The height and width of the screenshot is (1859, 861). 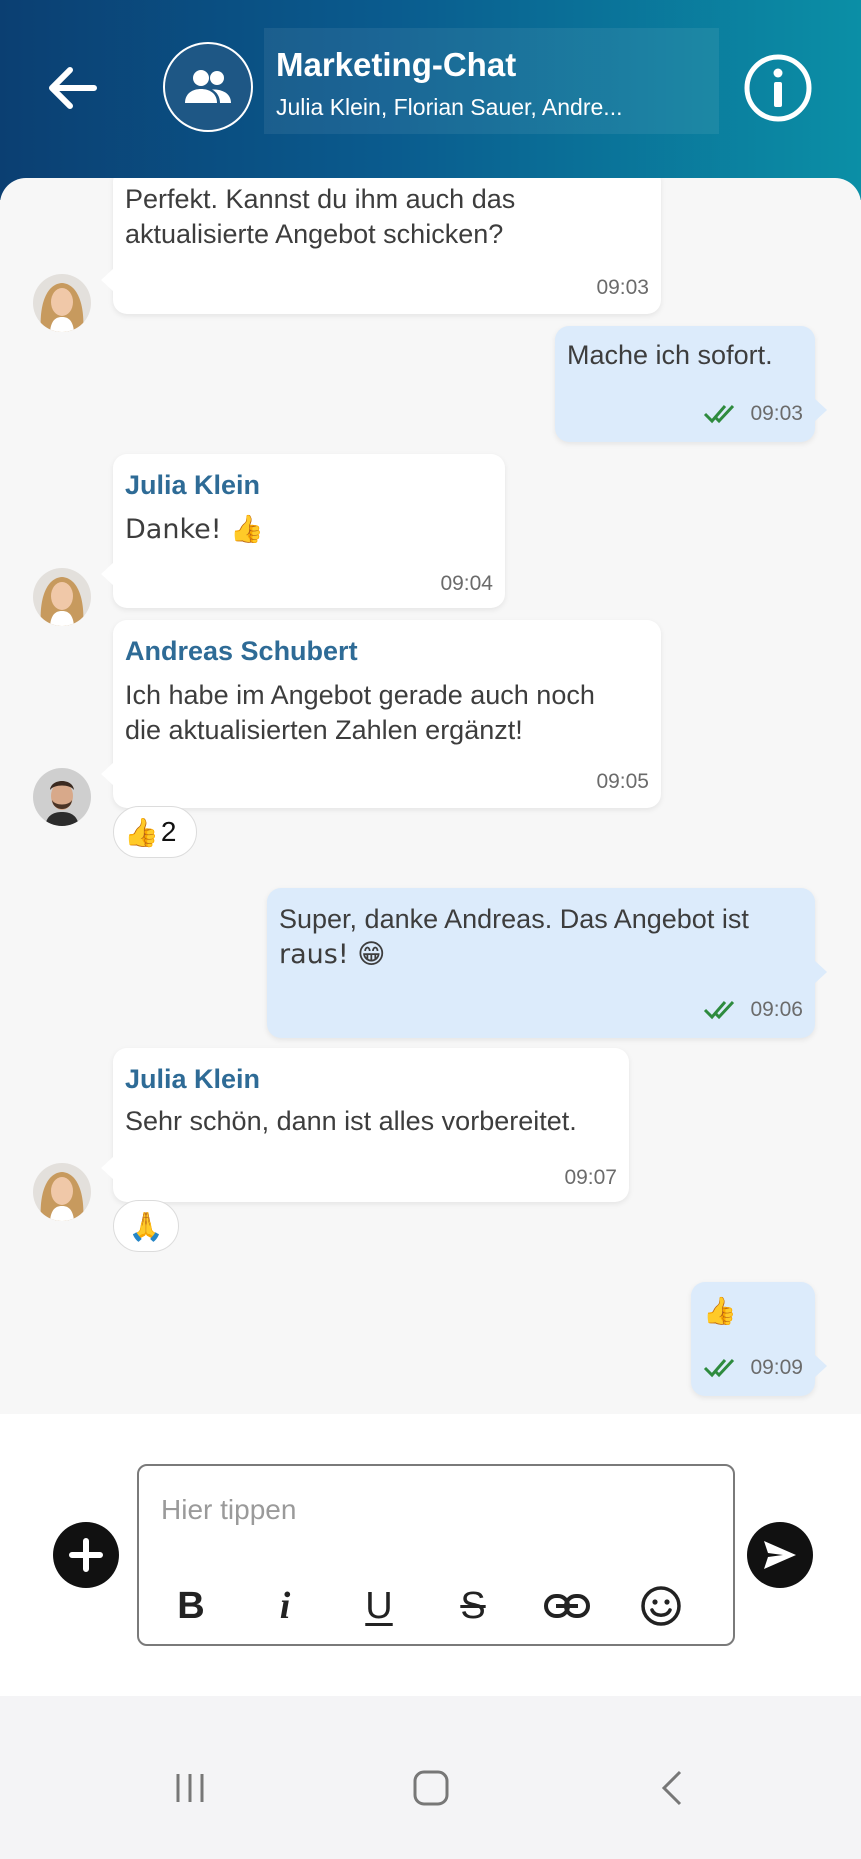 I want to click on send-icon, so click(x=780, y=1555).